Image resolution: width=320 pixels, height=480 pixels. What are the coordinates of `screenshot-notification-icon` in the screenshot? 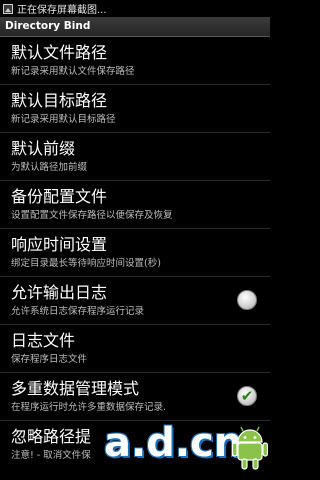 It's located at (8, 8).